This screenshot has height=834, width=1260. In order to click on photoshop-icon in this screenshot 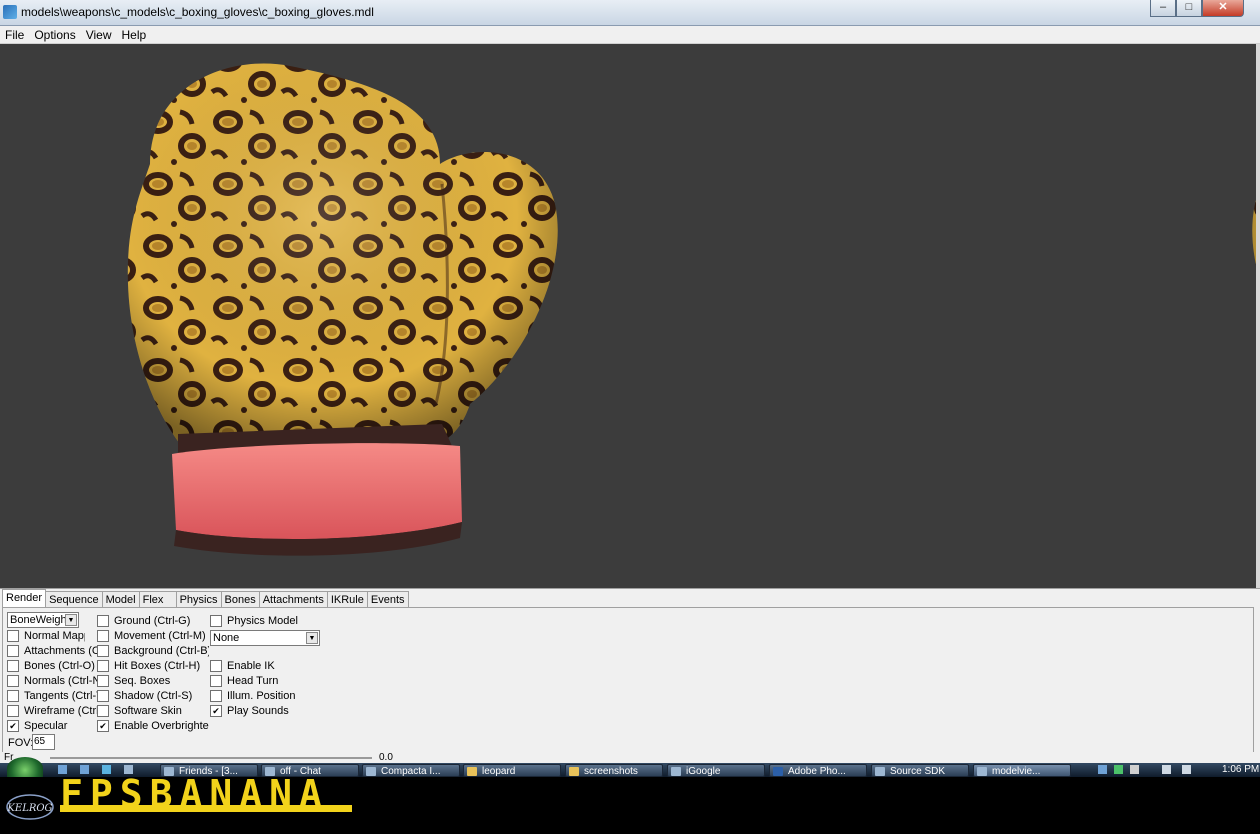, I will do `click(778, 771)`.